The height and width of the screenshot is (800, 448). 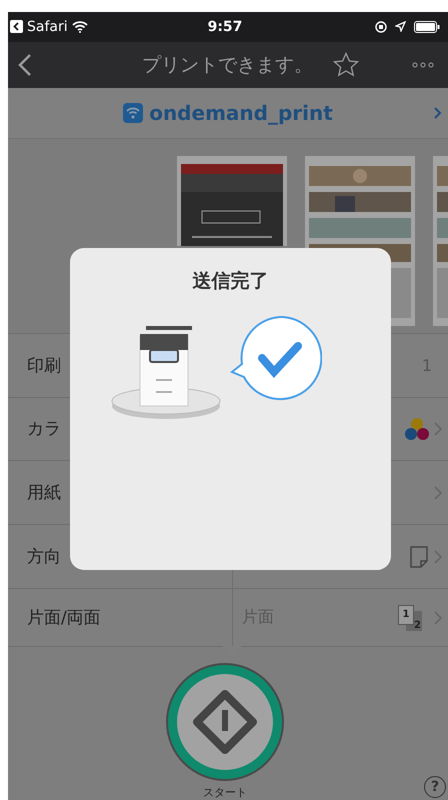 What do you see at coordinates (44, 365) in the screenshot?
I see `setting-label: 印刷` at bounding box center [44, 365].